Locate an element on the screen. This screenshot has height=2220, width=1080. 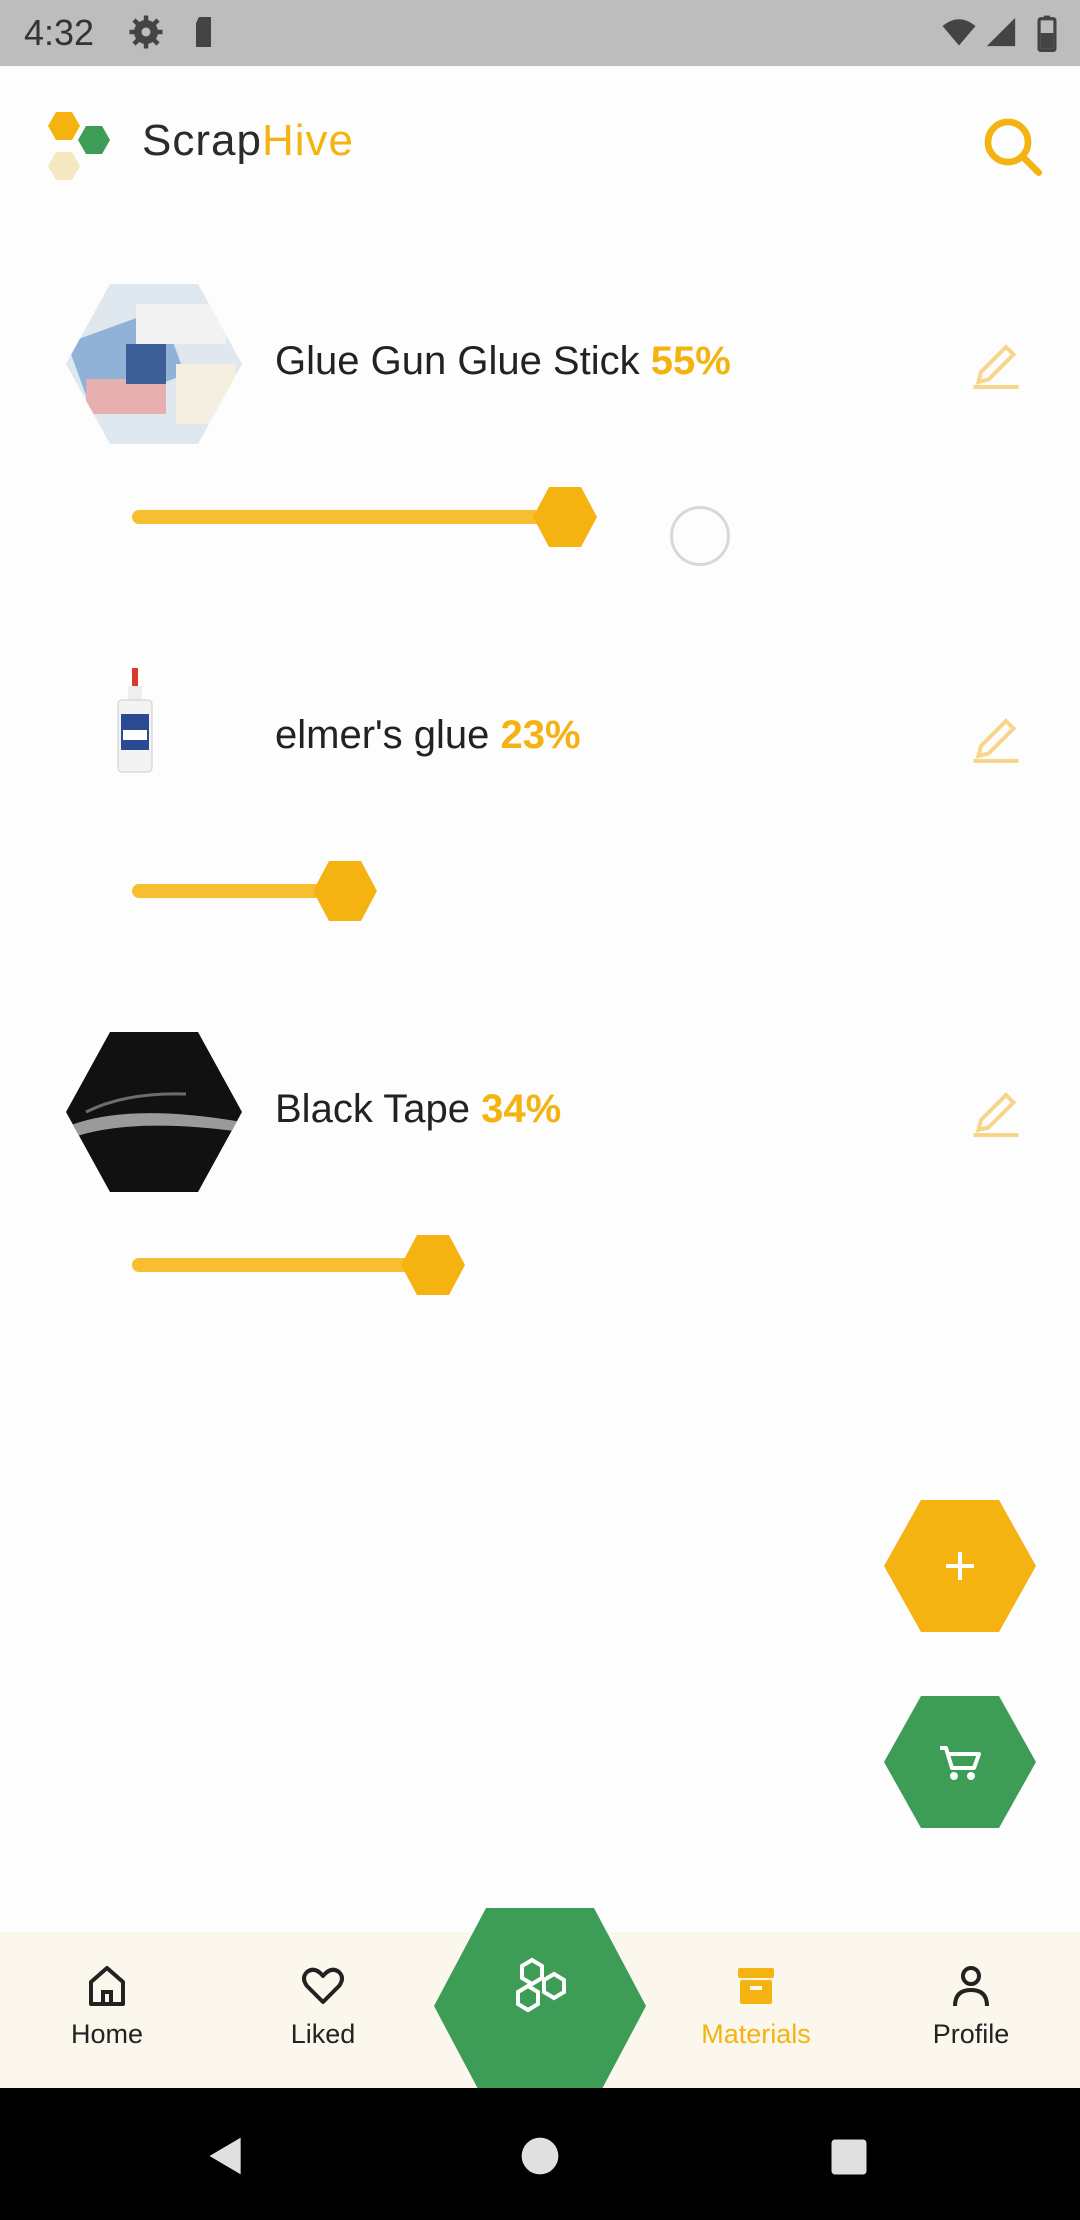
material-name: Glue Gun Glue Stick 55% is located at coordinates (503, 361).